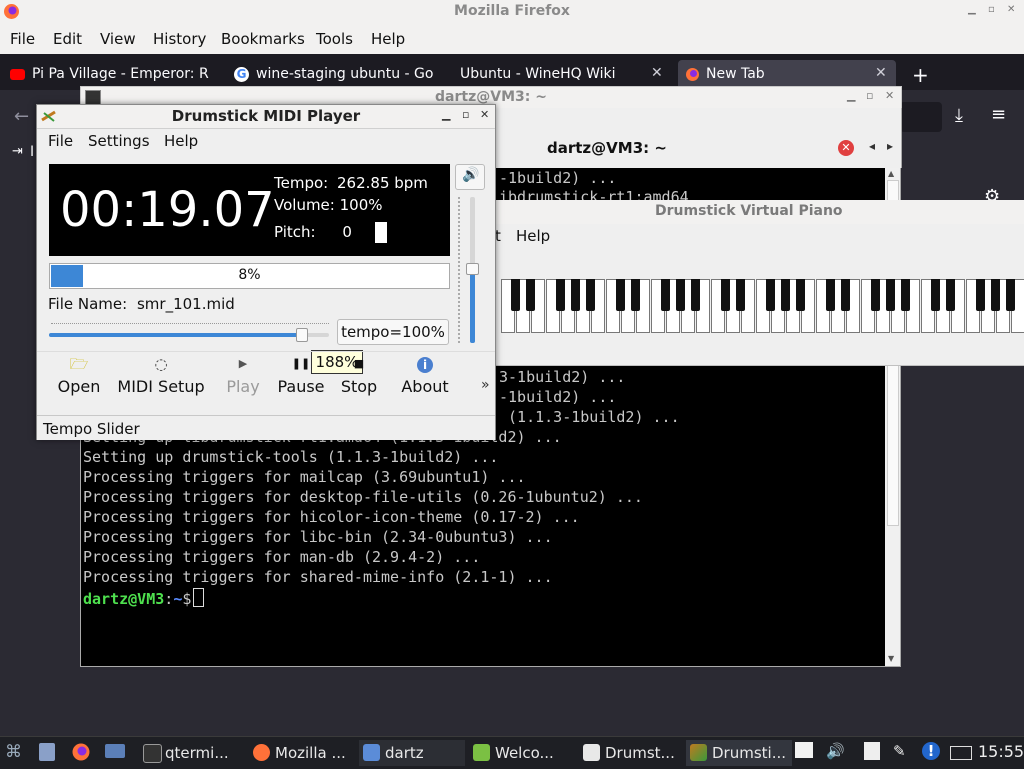 This screenshot has height=769, width=1024. I want to click on volume-slider, so click(472, 270).